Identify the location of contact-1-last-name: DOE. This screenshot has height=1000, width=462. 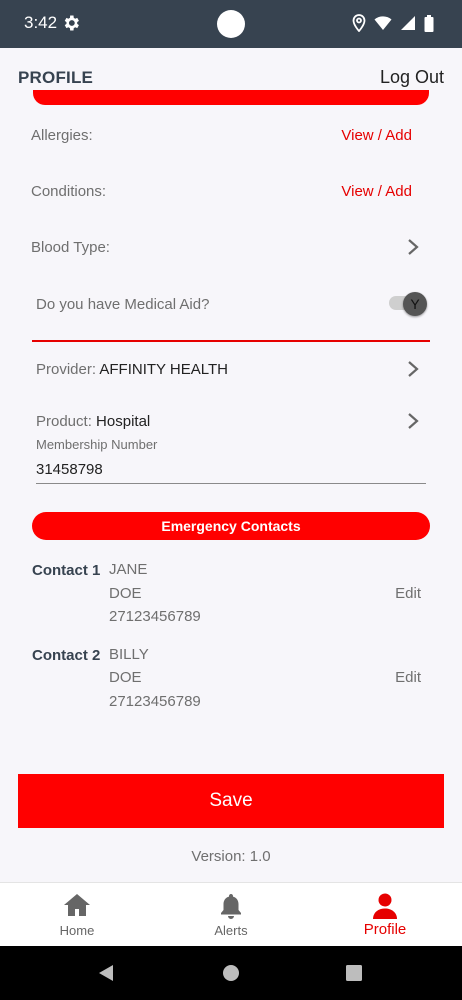
(125, 593).